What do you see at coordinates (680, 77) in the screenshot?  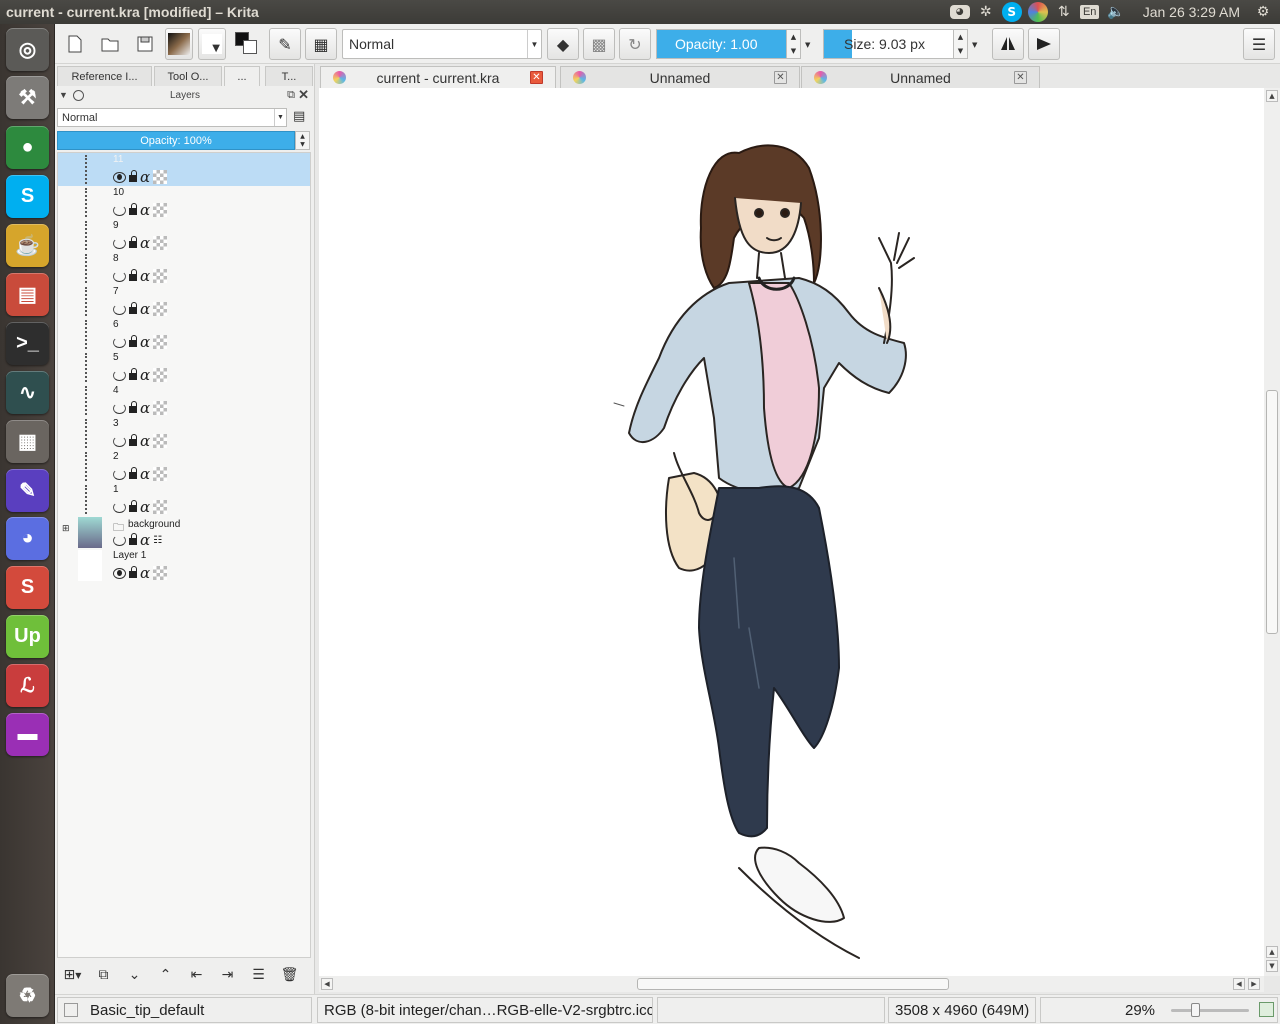 I see `tab-unnamed-1: Unnamed ✕` at bounding box center [680, 77].